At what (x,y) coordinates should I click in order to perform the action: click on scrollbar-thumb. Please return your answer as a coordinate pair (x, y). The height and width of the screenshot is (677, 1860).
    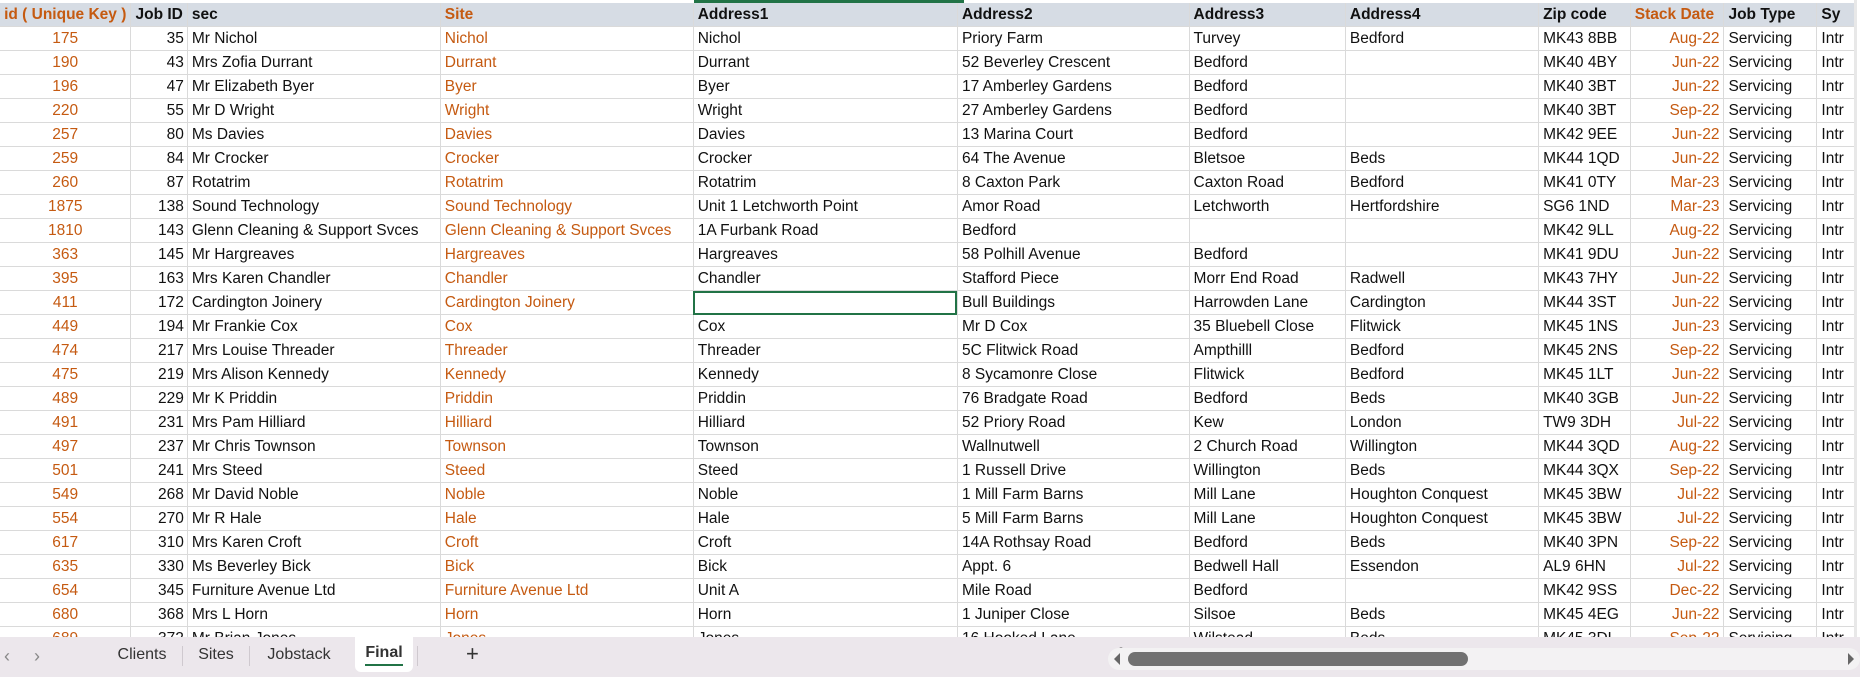
    Looking at the image, I should click on (1298, 659).